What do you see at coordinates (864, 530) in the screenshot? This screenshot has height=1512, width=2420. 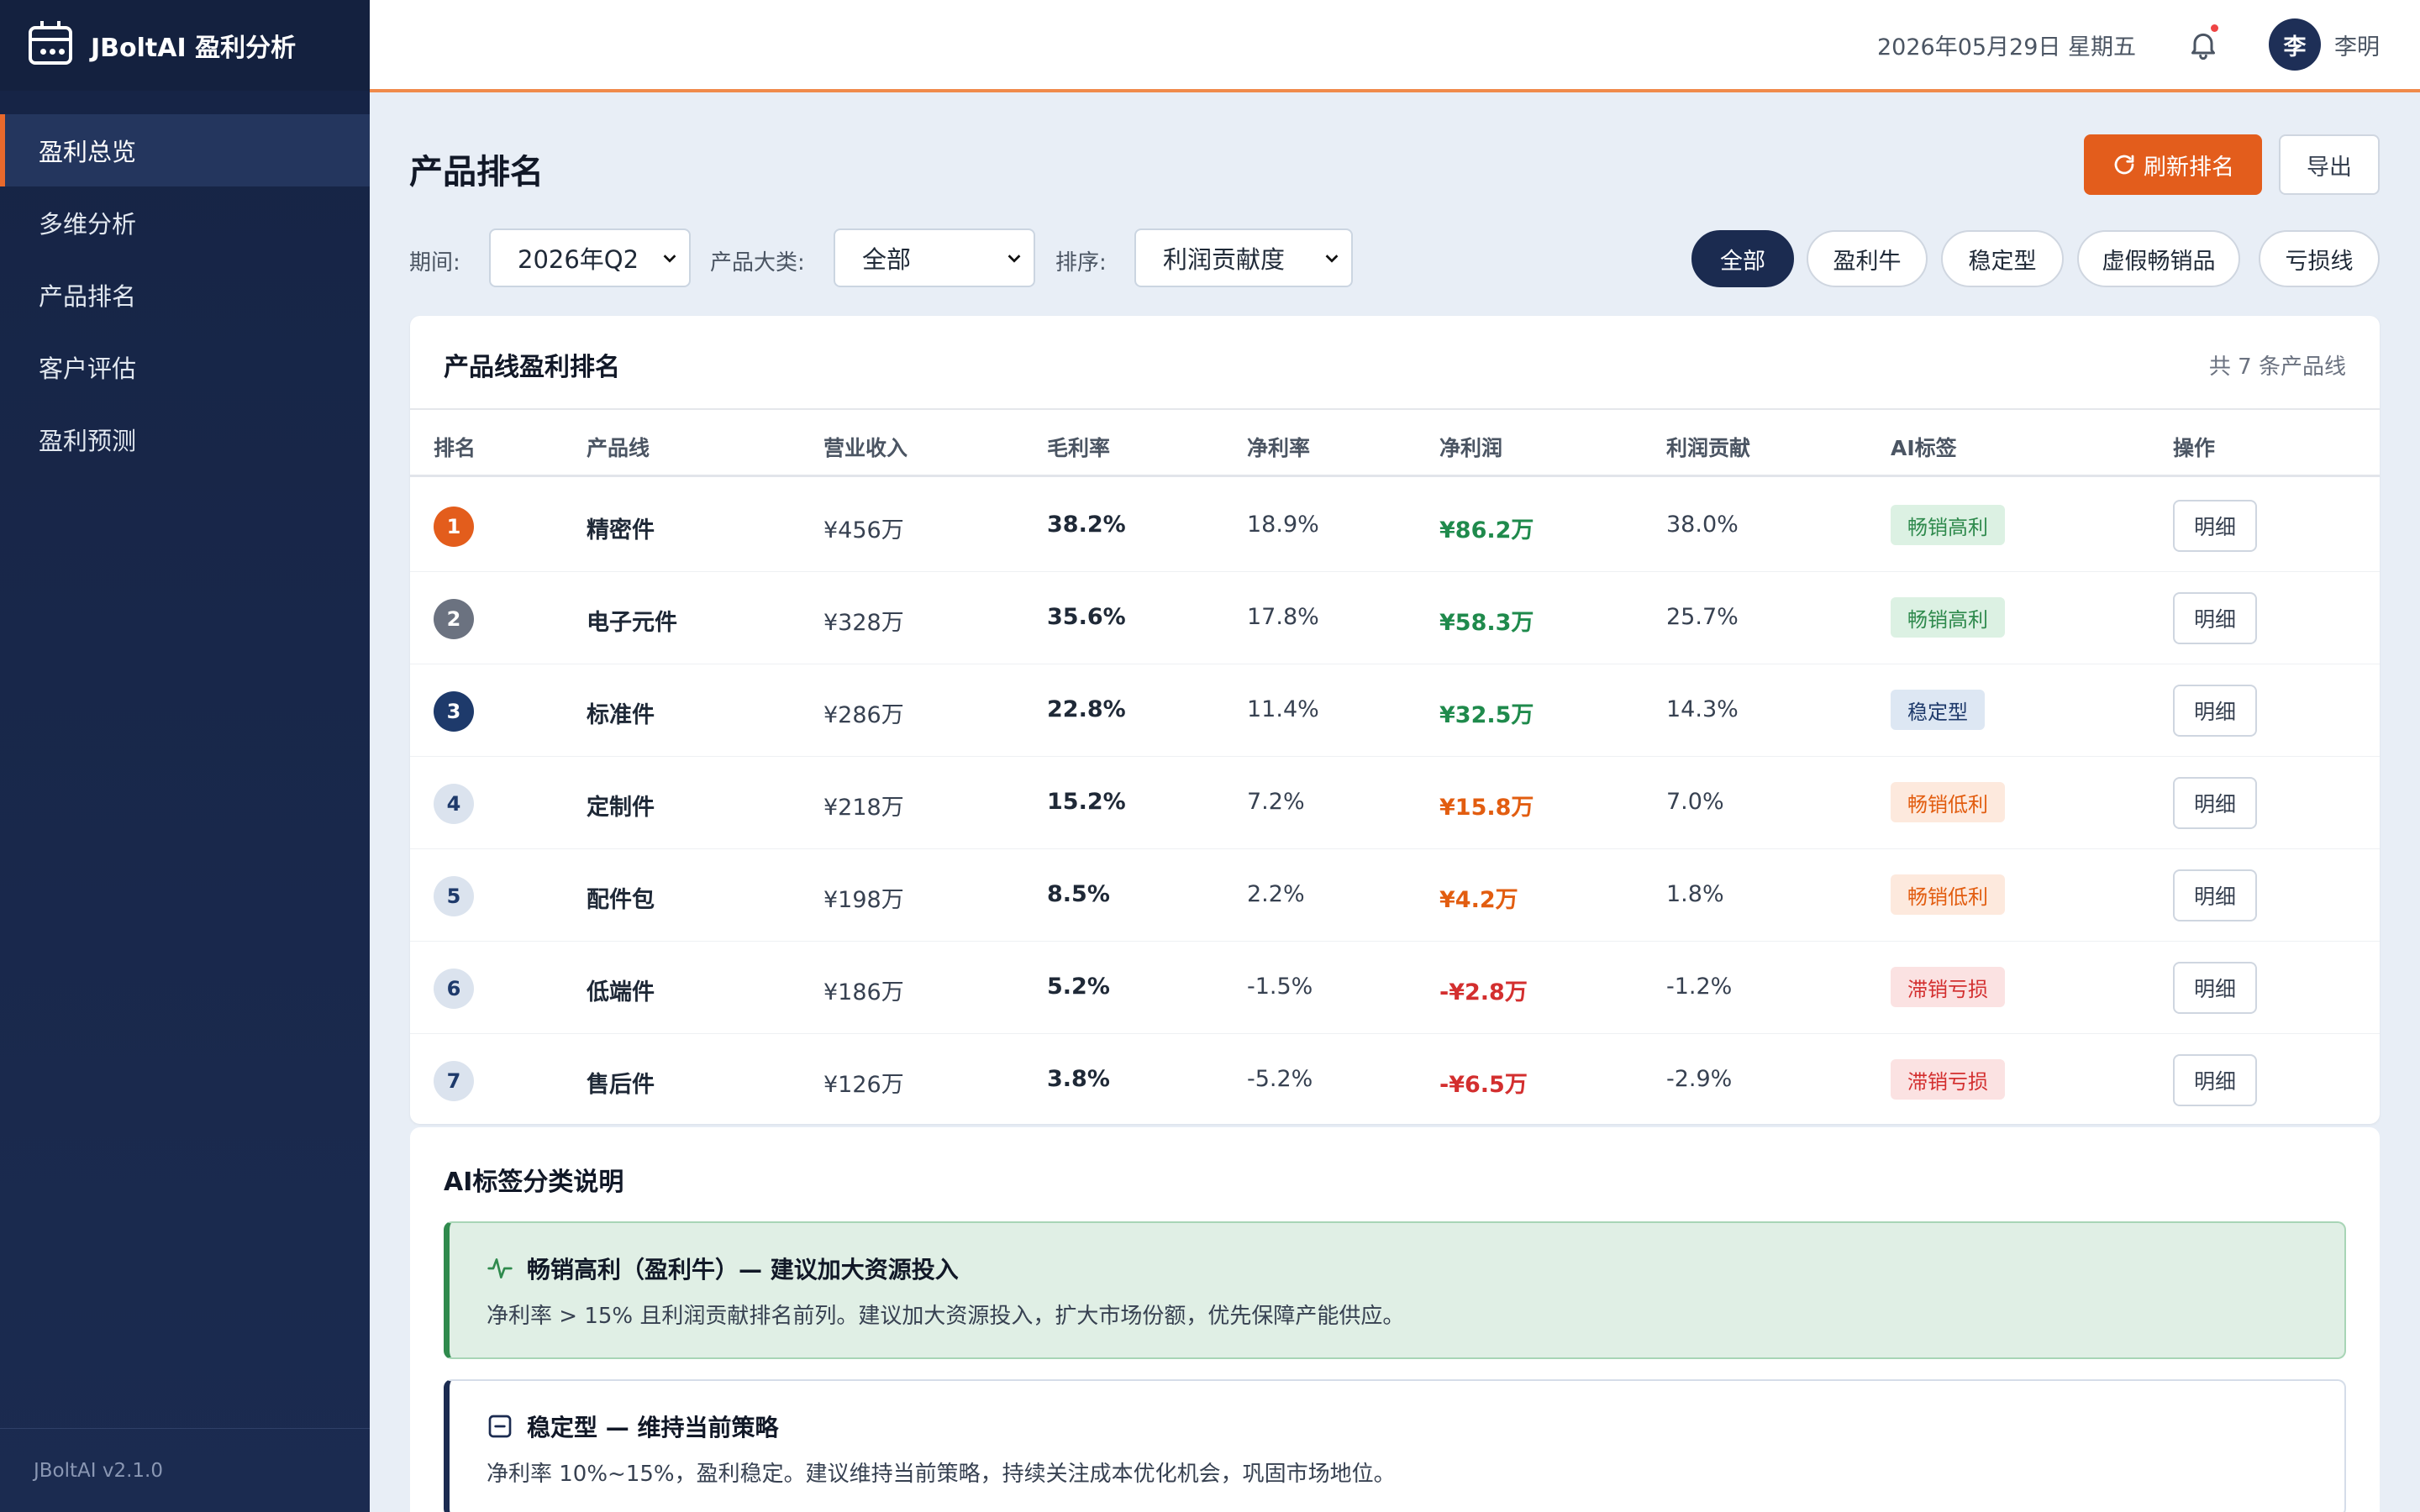 I see `revenue: ¥456万` at bounding box center [864, 530].